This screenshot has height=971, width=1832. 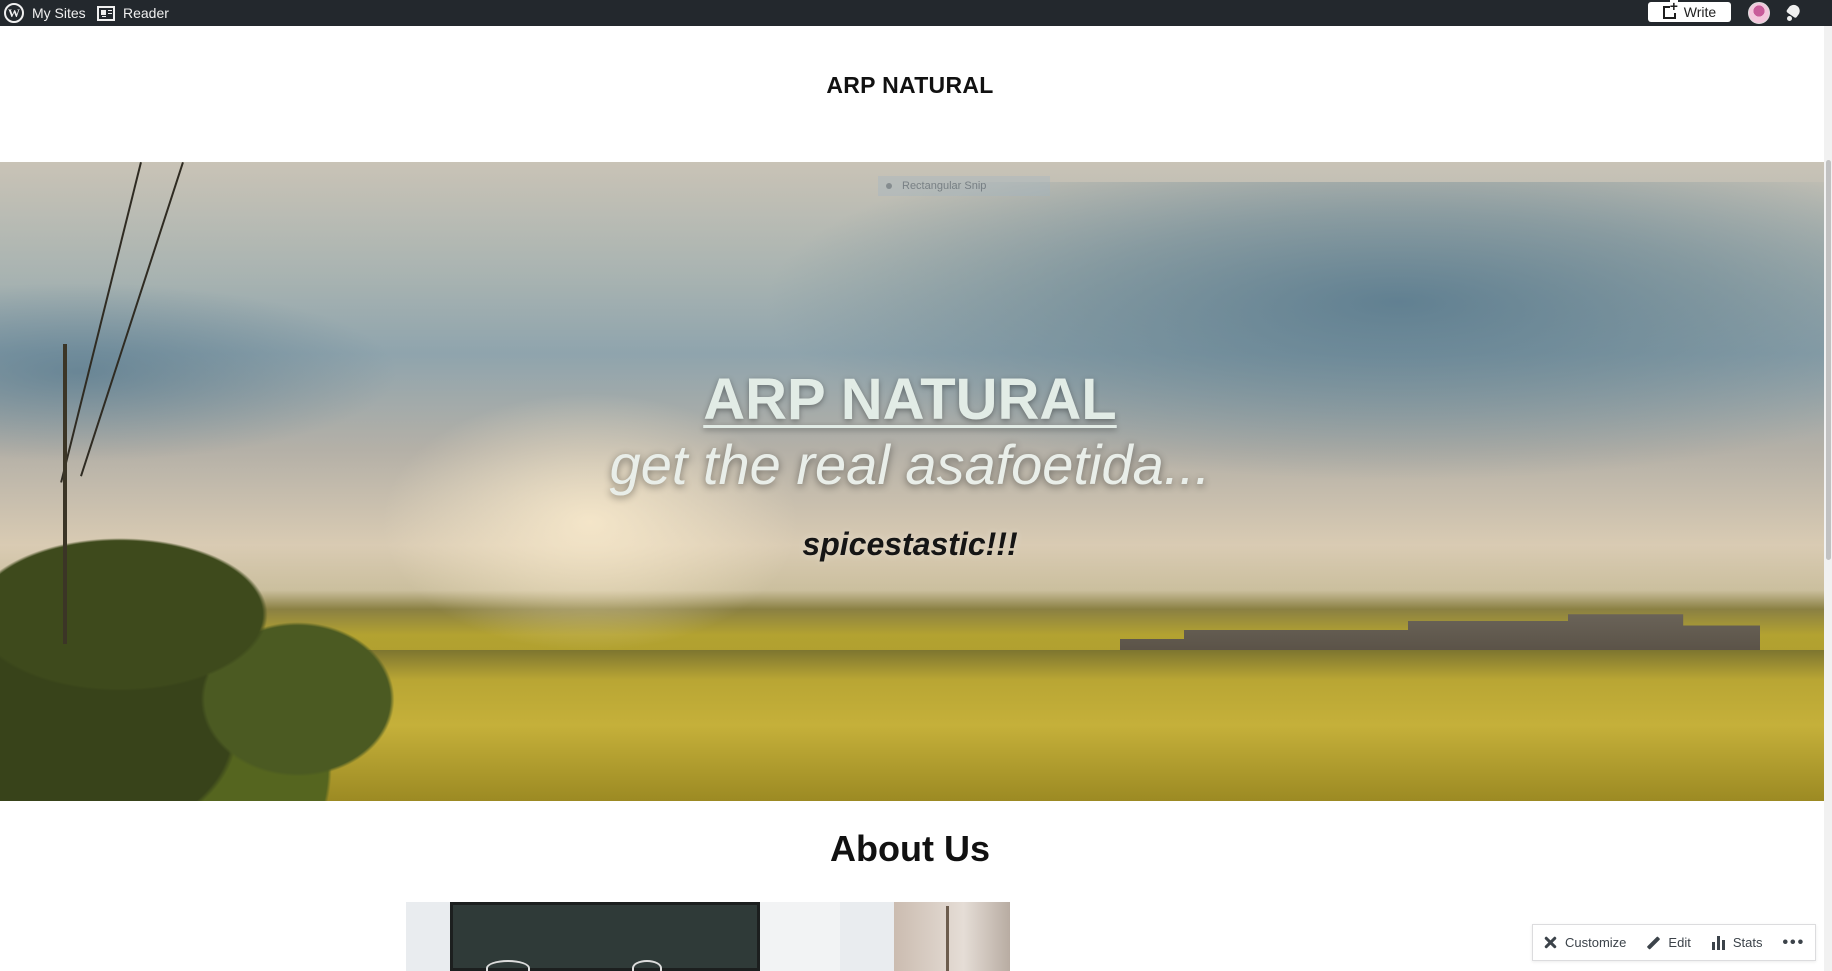 What do you see at coordinates (1700, 12) in the screenshot?
I see `write-label: Write` at bounding box center [1700, 12].